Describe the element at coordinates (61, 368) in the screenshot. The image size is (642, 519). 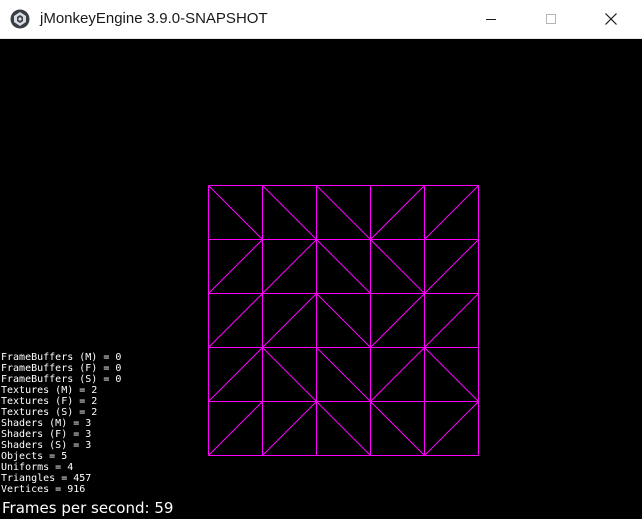
I see `stat-line: FrameBuffers (F) = 0` at that location.